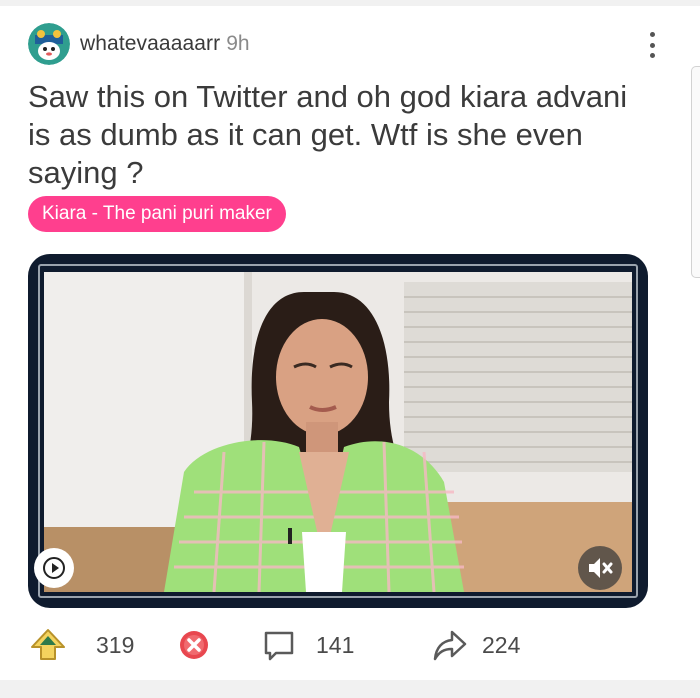  What do you see at coordinates (49, 44) in the screenshot?
I see `avatar` at bounding box center [49, 44].